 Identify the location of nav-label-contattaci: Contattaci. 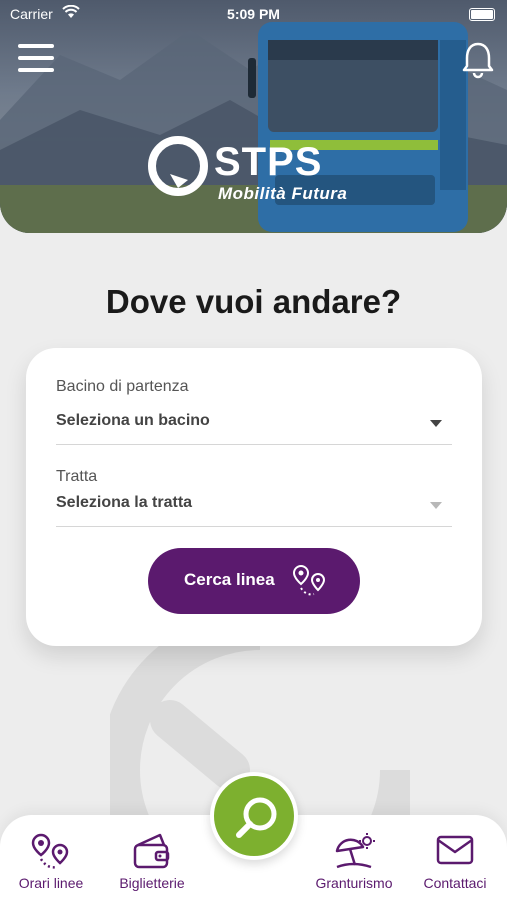
(455, 883).